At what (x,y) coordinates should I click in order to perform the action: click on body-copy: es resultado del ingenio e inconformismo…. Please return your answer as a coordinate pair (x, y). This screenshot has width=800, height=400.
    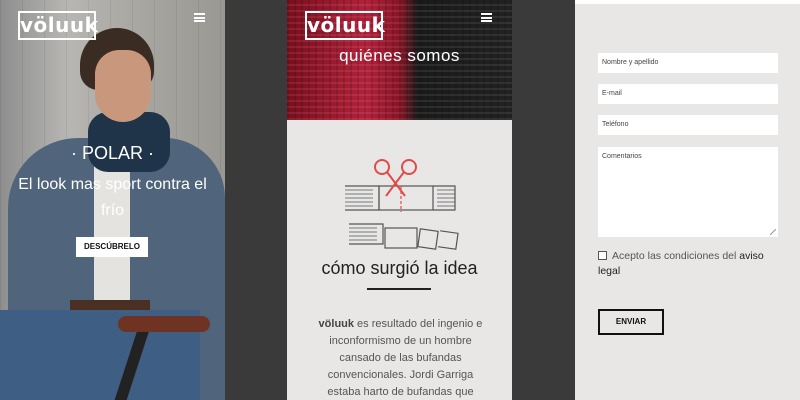
    Looking at the image, I should click on (405, 358).